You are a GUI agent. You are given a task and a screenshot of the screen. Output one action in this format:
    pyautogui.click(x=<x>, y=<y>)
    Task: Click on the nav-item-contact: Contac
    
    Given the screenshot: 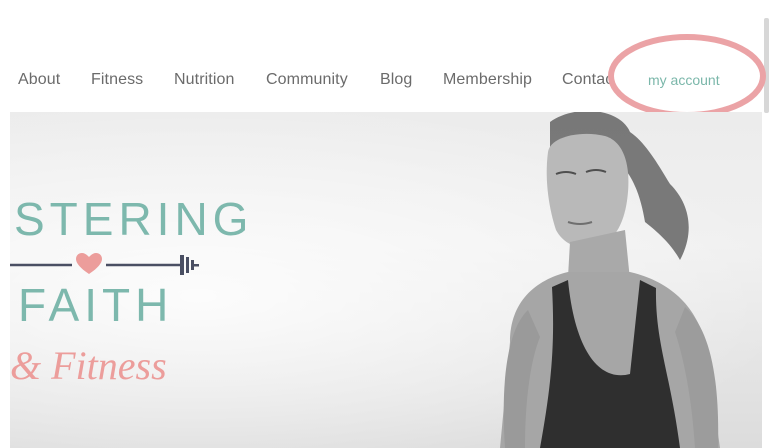 What is the action you would take?
    pyautogui.click(x=587, y=82)
    